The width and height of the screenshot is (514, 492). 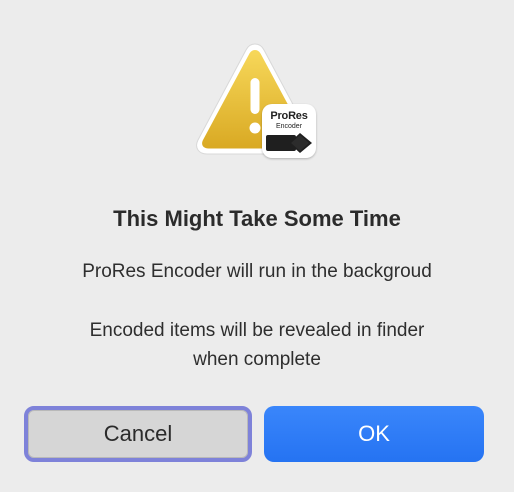 I want to click on dialog-message-secondary-line2: when complete, so click(x=257, y=359).